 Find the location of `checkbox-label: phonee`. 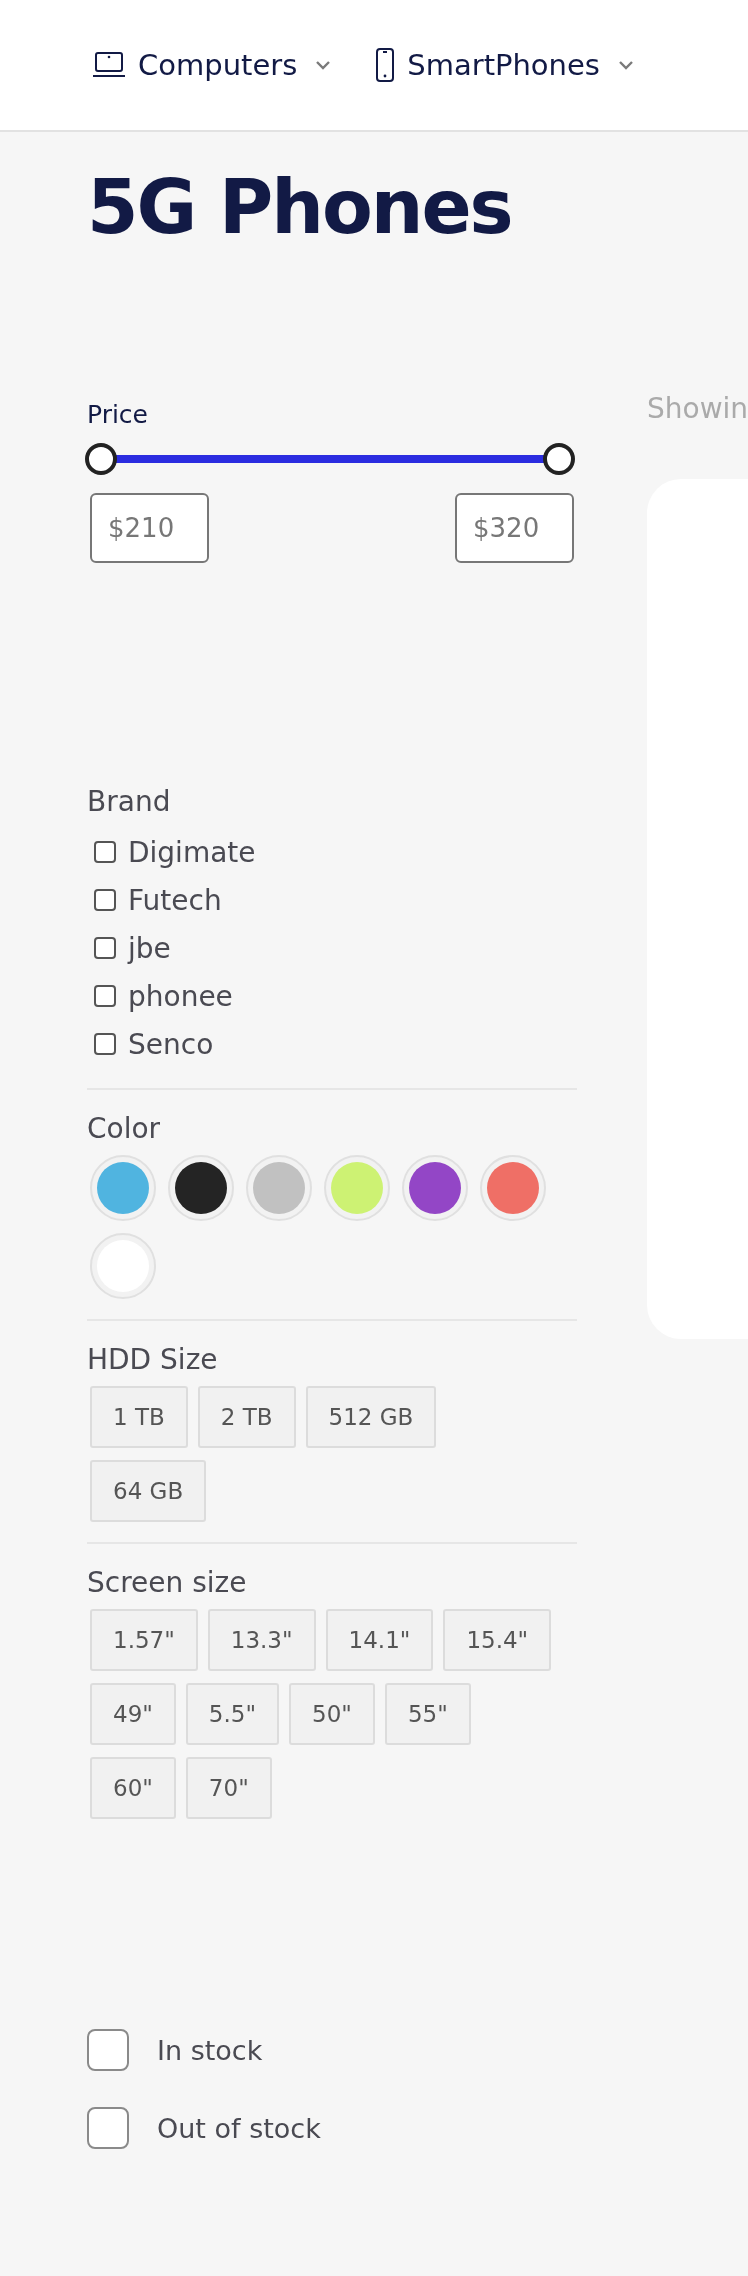

checkbox-label: phonee is located at coordinates (180, 996).